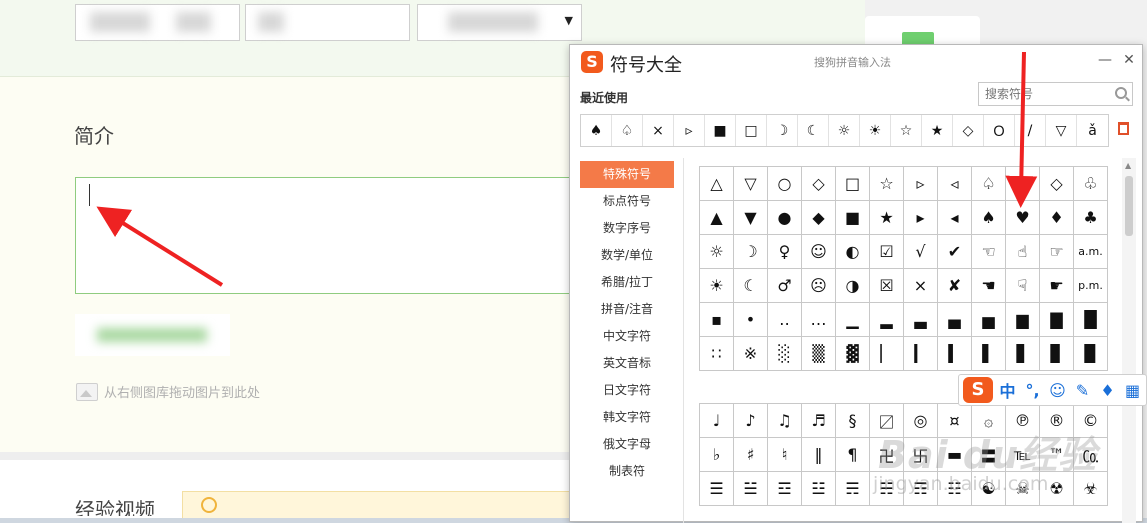 This screenshot has height=523, width=1147. Describe the element at coordinates (1091, 320) in the screenshot. I see `symbol-cell: █` at that location.